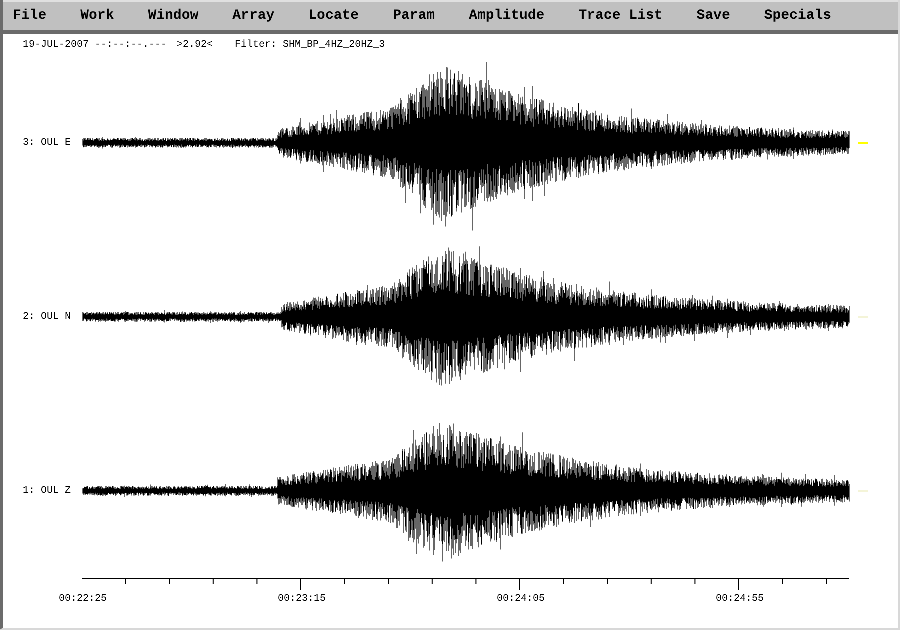 The height and width of the screenshot is (630, 900). Describe the element at coordinates (334, 16) in the screenshot. I see `menu-item: Locate` at that location.